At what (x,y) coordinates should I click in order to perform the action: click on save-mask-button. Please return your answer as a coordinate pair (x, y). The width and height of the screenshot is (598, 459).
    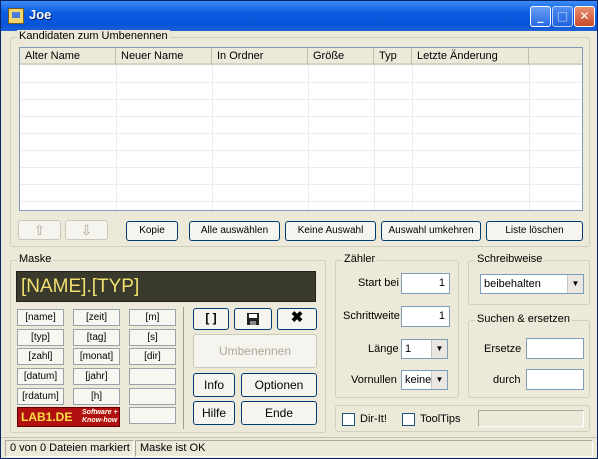
    Looking at the image, I should click on (253, 319).